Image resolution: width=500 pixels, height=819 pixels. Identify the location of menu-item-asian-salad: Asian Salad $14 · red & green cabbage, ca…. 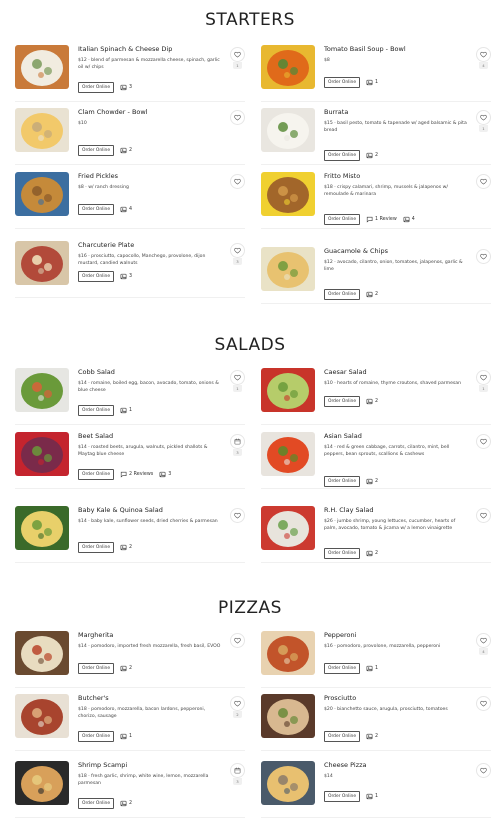
(376, 461).